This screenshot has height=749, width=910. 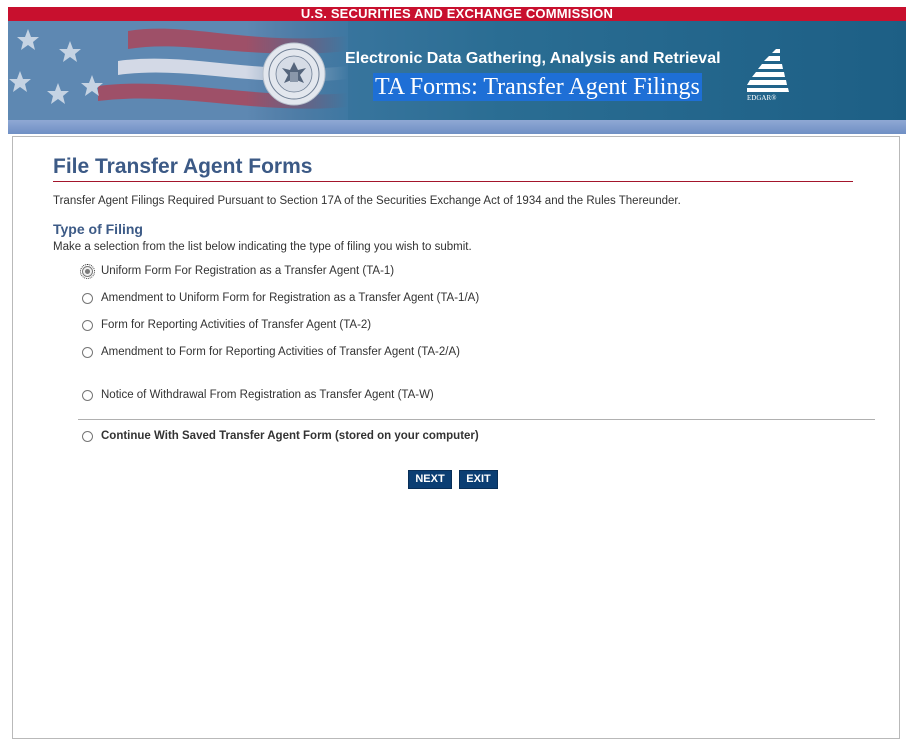 What do you see at coordinates (453, 181) in the screenshot?
I see `title-divider` at bounding box center [453, 181].